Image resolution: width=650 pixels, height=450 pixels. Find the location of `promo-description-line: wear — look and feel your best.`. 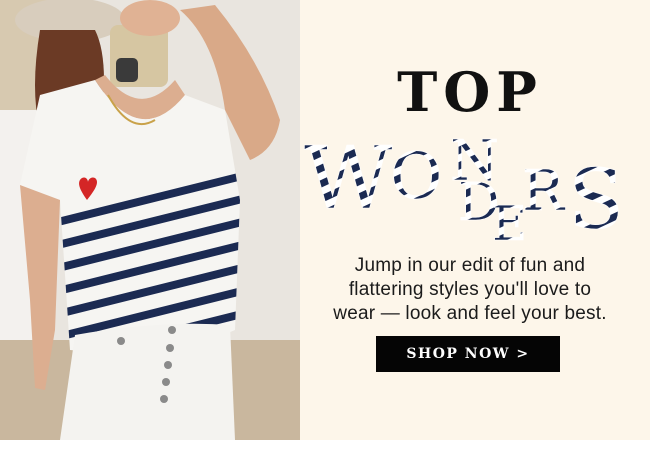

promo-description-line: wear — look and feel your best. is located at coordinates (470, 313).